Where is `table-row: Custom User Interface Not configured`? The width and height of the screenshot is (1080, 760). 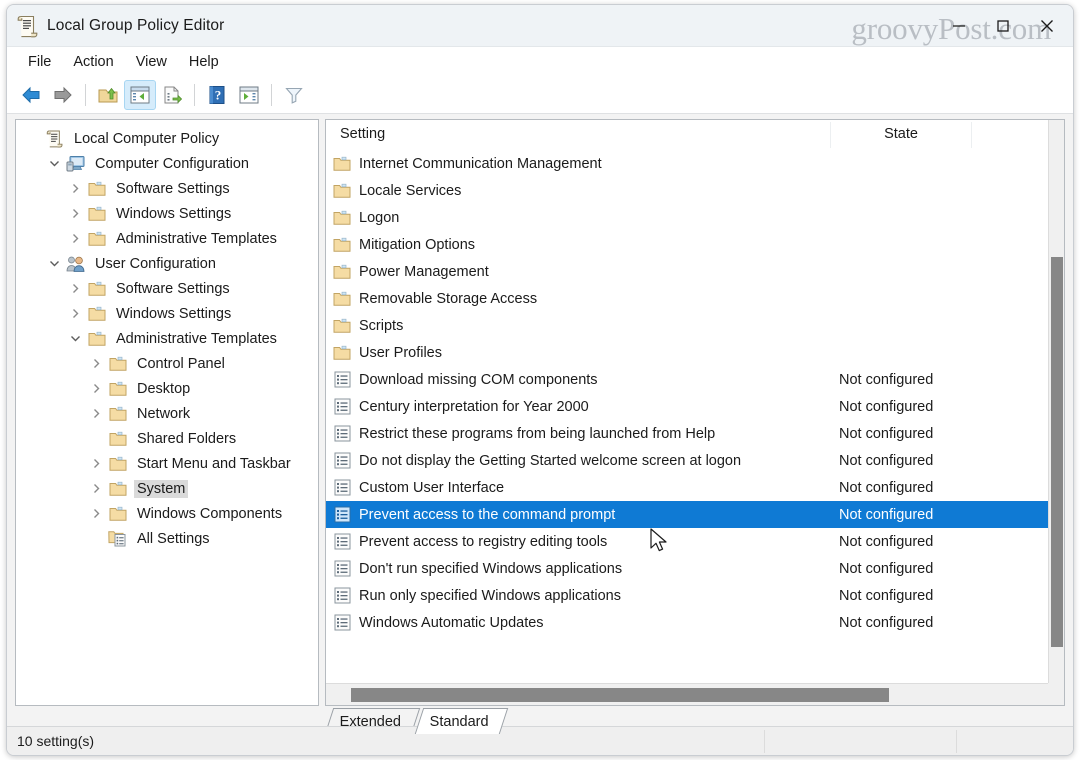
table-row: Custom User Interface Not configured is located at coordinates (687, 487).